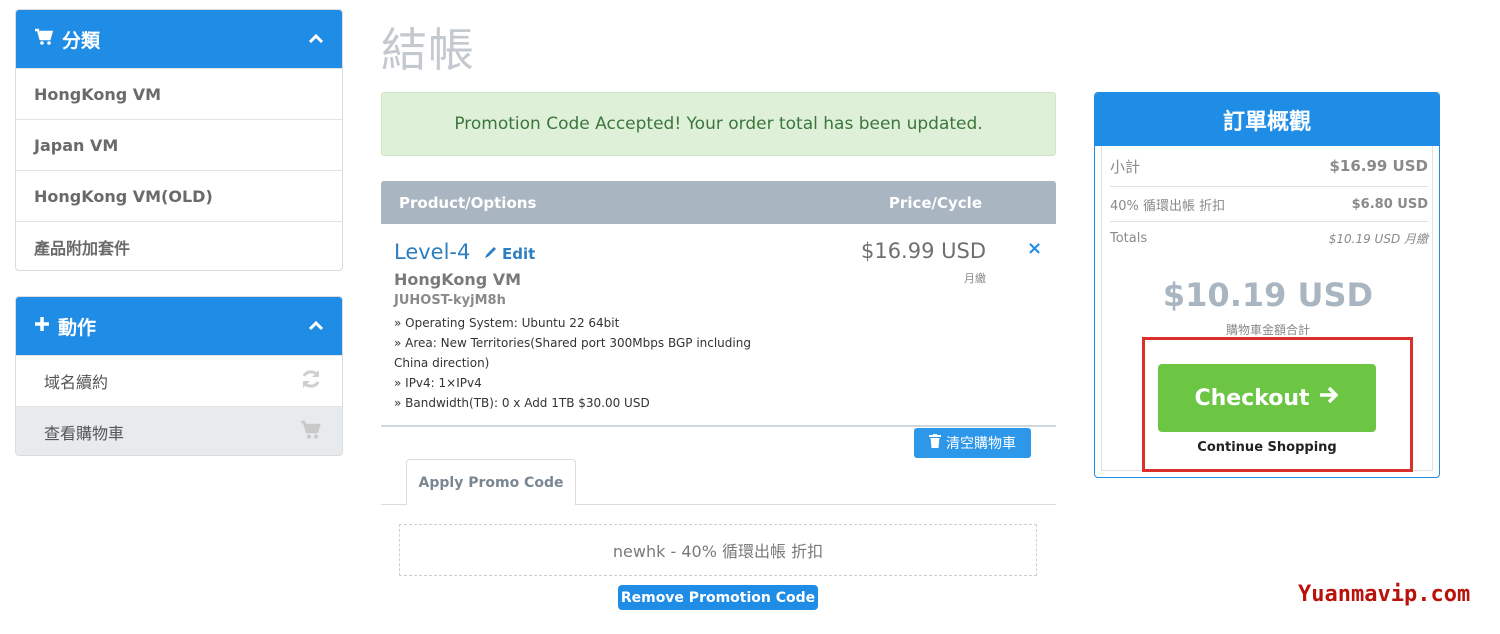 The height and width of the screenshot is (634, 1500). Describe the element at coordinates (432, 252) in the screenshot. I see `product-name: Level-4` at that location.